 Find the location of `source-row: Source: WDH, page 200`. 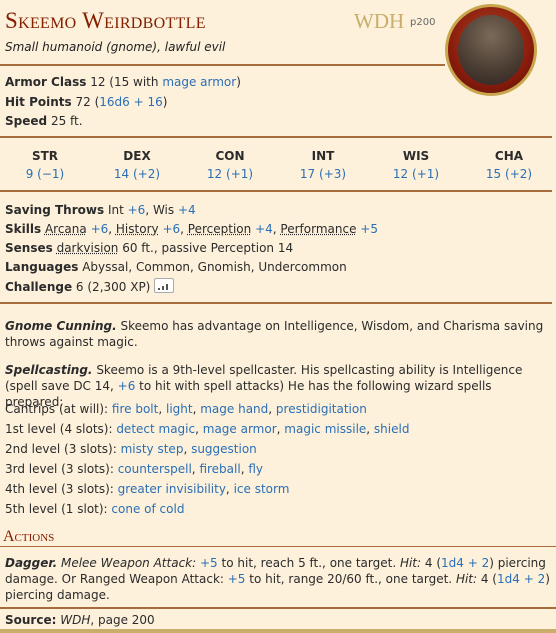

source-row: Source: WDH, page 200 is located at coordinates (80, 620).